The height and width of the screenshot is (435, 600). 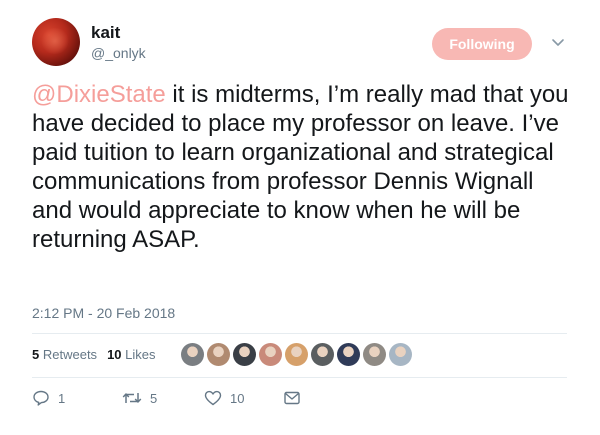 I want to click on likes-count: 10, so click(x=114, y=354).